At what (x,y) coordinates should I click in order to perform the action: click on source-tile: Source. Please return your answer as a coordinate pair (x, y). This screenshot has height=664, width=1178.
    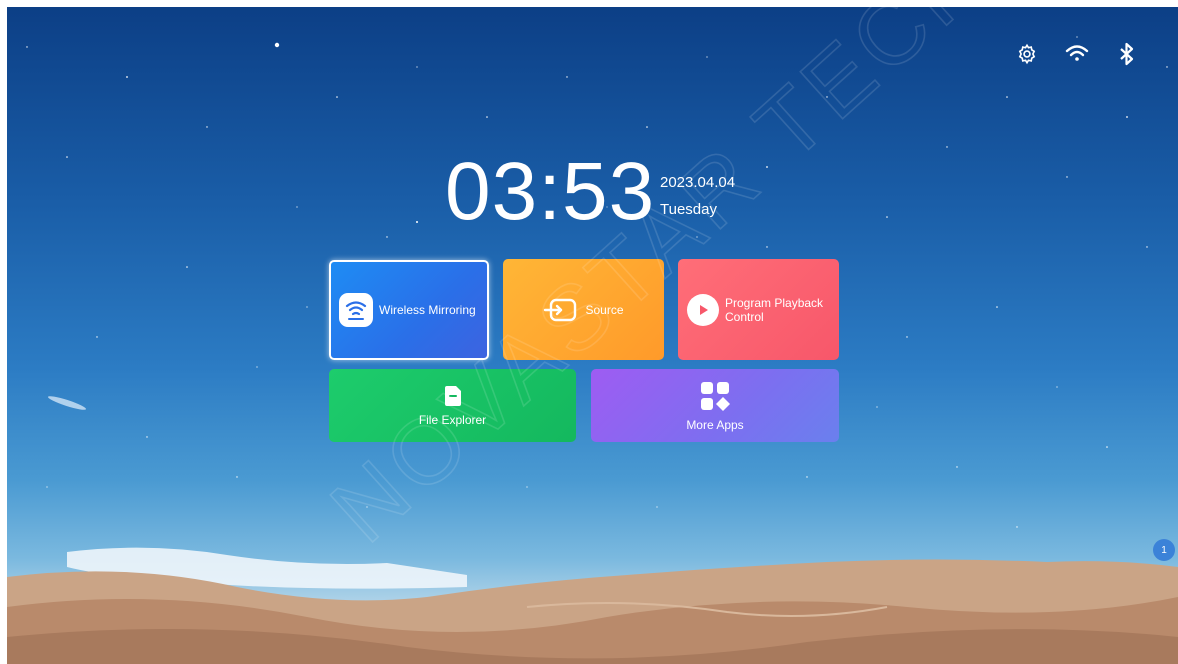
    Looking at the image, I should click on (583, 309).